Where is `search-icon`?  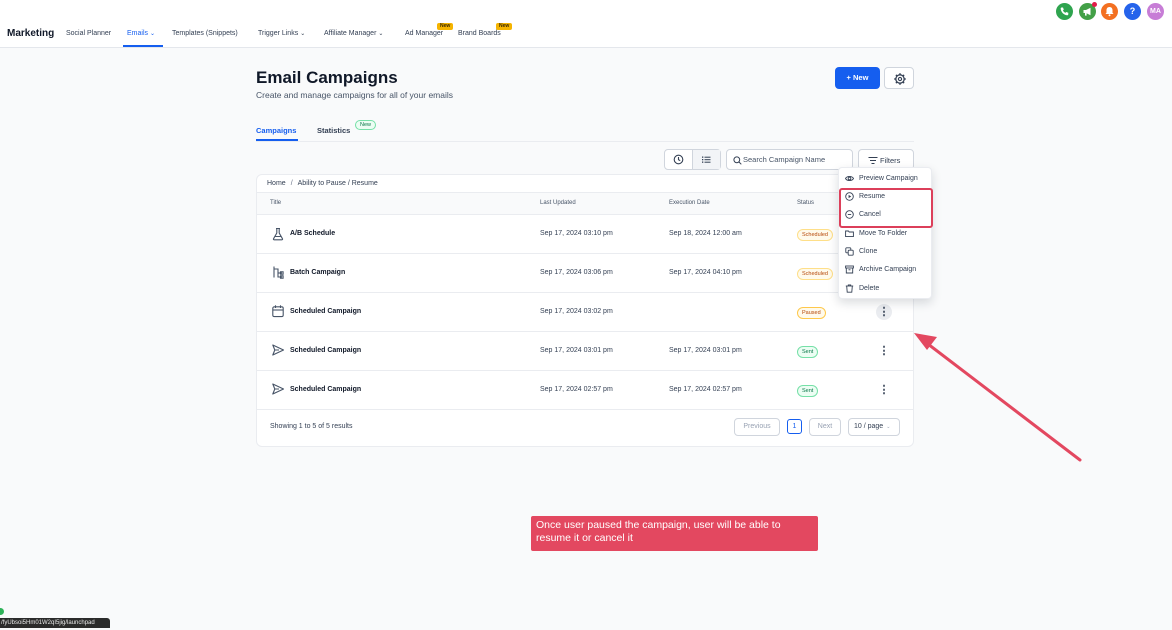
search-icon is located at coordinates (737, 160).